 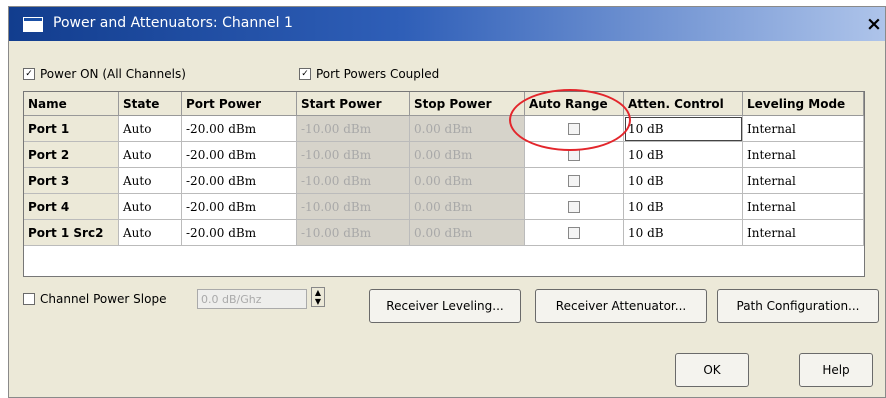 What do you see at coordinates (29, 299) in the screenshot?
I see `checkbox-box` at bounding box center [29, 299].